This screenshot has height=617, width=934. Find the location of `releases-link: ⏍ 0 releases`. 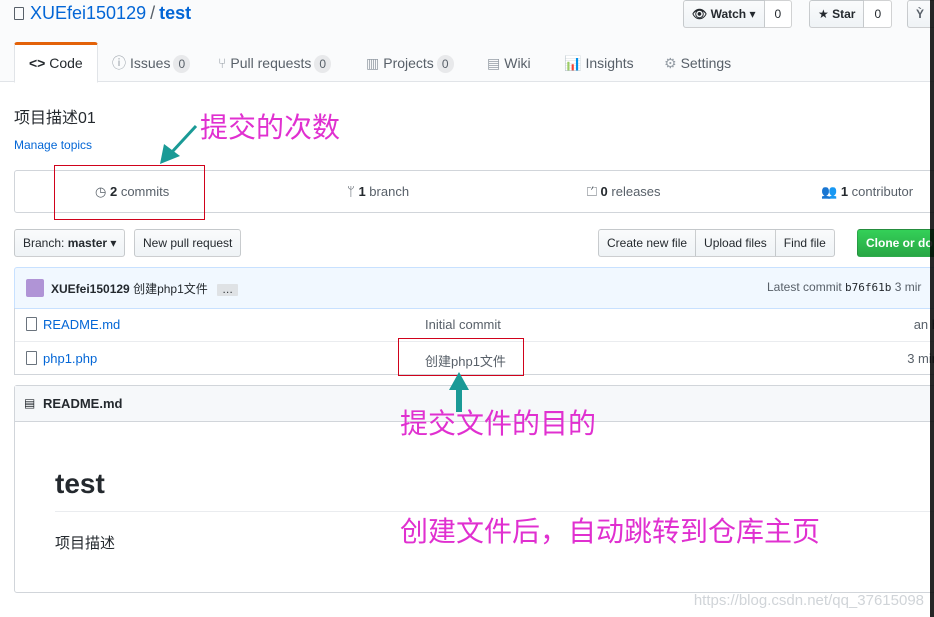

releases-link: ⏍ 0 releases is located at coordinates (624, 192).